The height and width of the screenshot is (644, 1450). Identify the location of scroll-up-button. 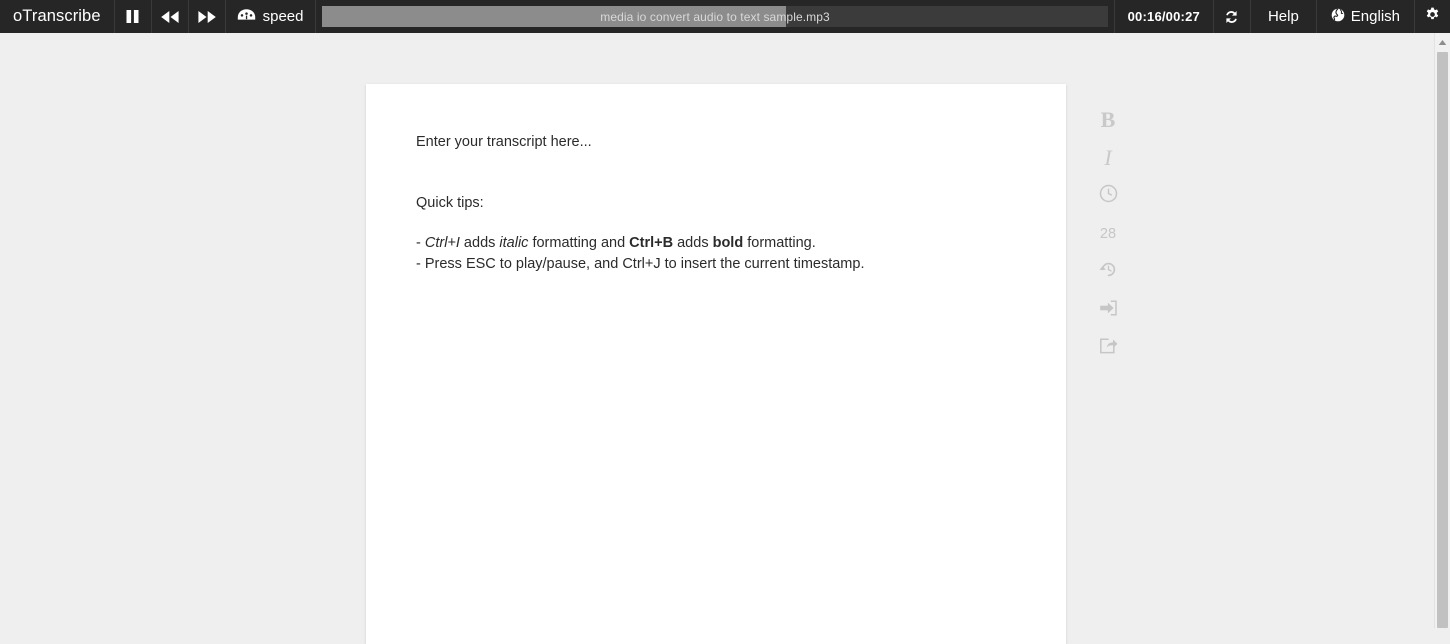
(1442, 41).